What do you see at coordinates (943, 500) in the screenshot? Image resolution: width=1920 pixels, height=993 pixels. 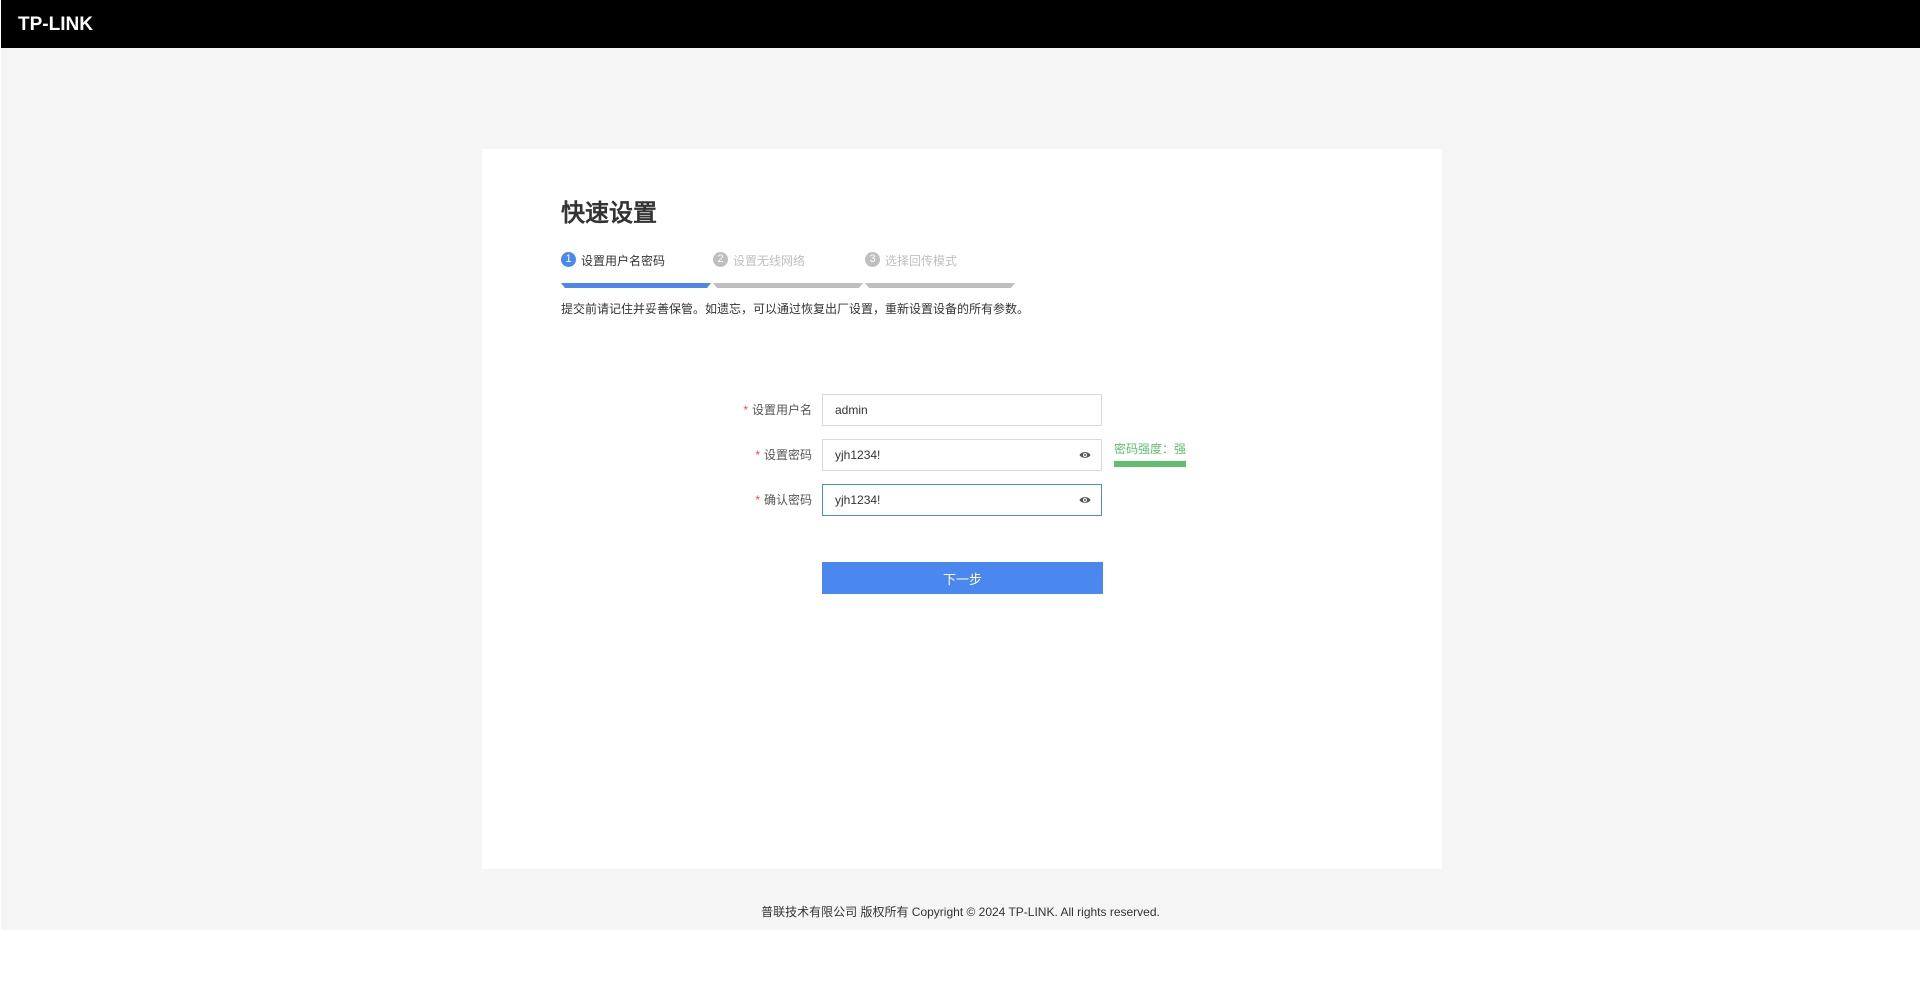 I see `confirm-password-input` at bounding box center [943, 500].